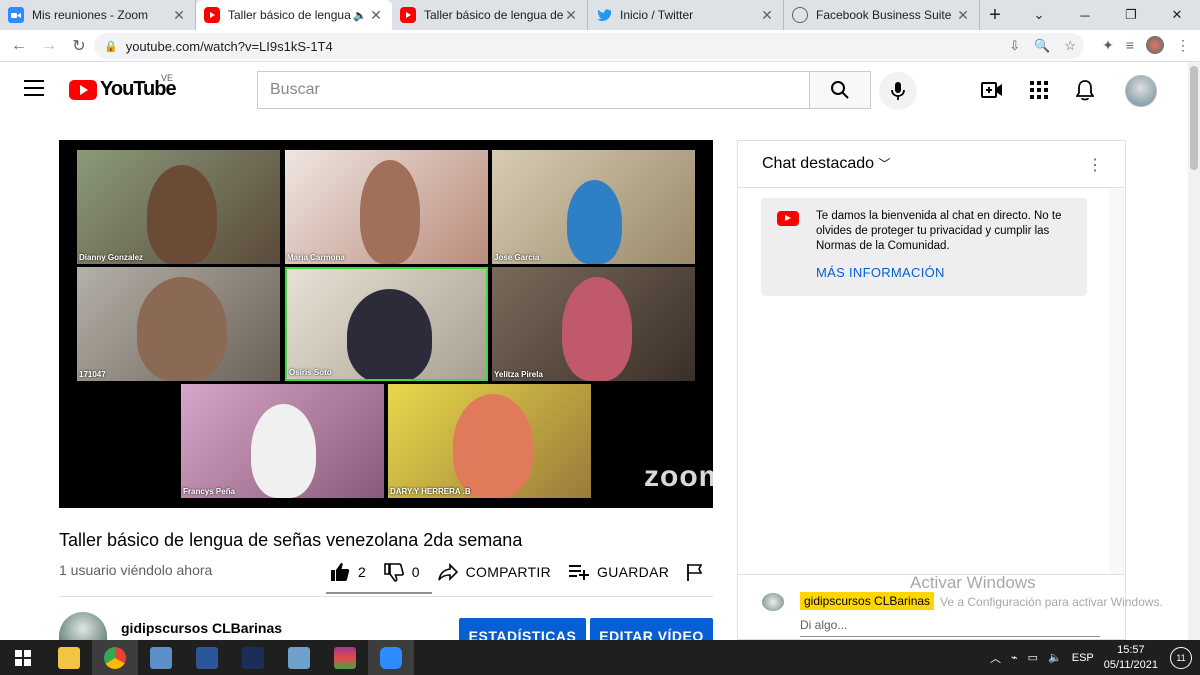  Describe the element at coordinates (1141, 91) in the screenshot. I see `user-avatar` at that location.